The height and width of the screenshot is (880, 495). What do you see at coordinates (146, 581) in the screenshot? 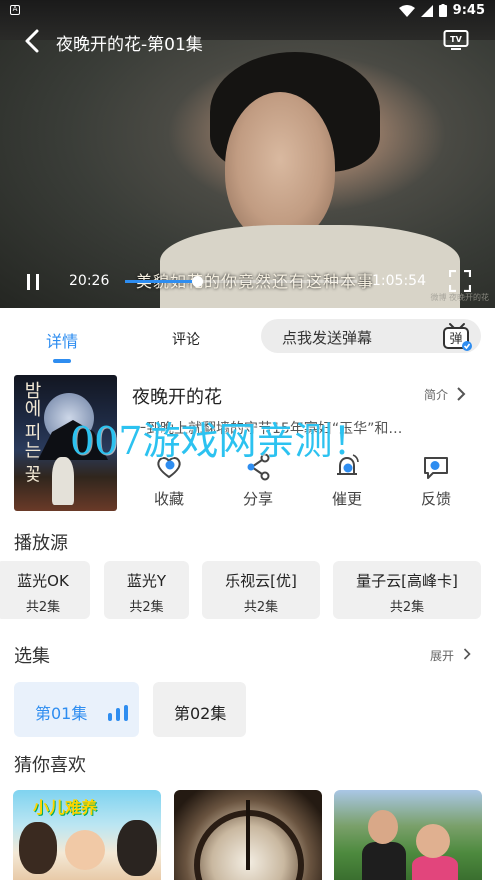
I see `source-name: 蓝光Y` at bounding box center [146, 581].